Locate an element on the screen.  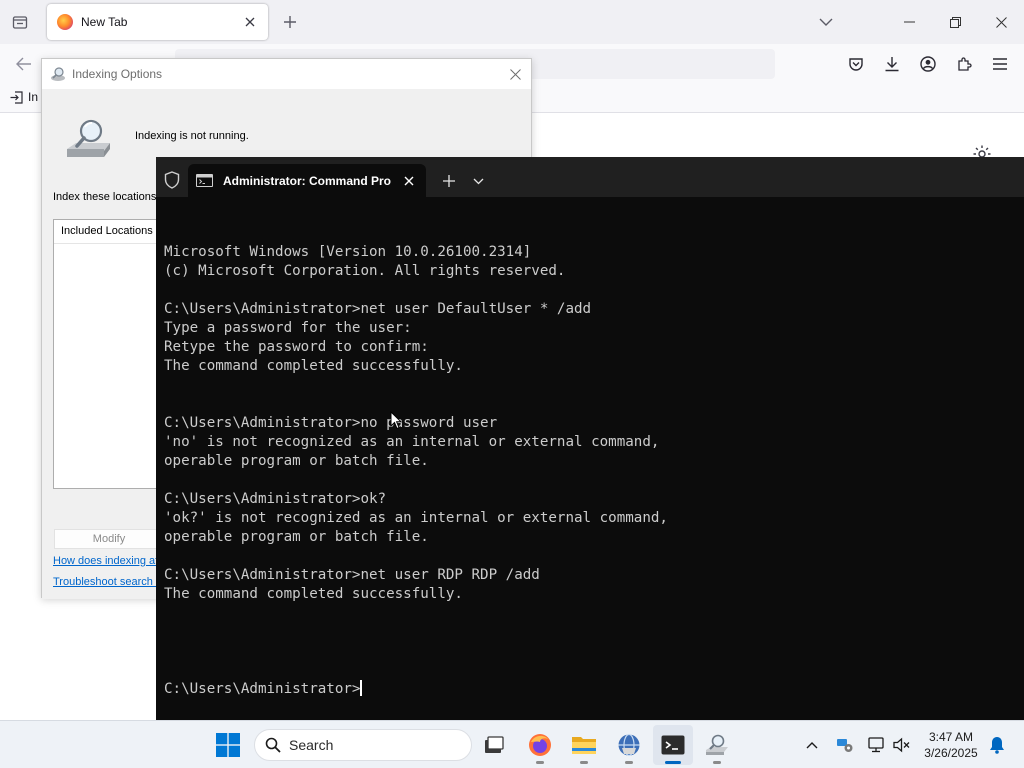
terminal-tab: Administrator: Command Pro is located at coordinates (307, 180).